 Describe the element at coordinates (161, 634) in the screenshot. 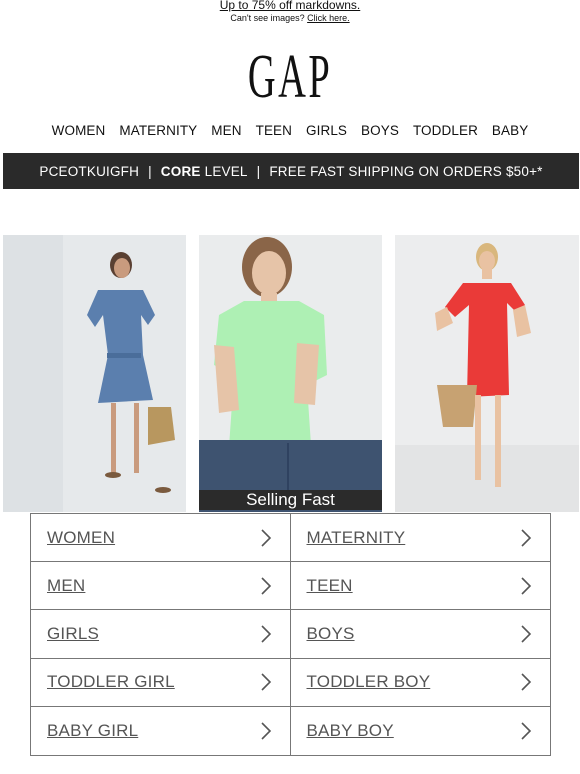

I see `category-girls: GIRLS` at that location.